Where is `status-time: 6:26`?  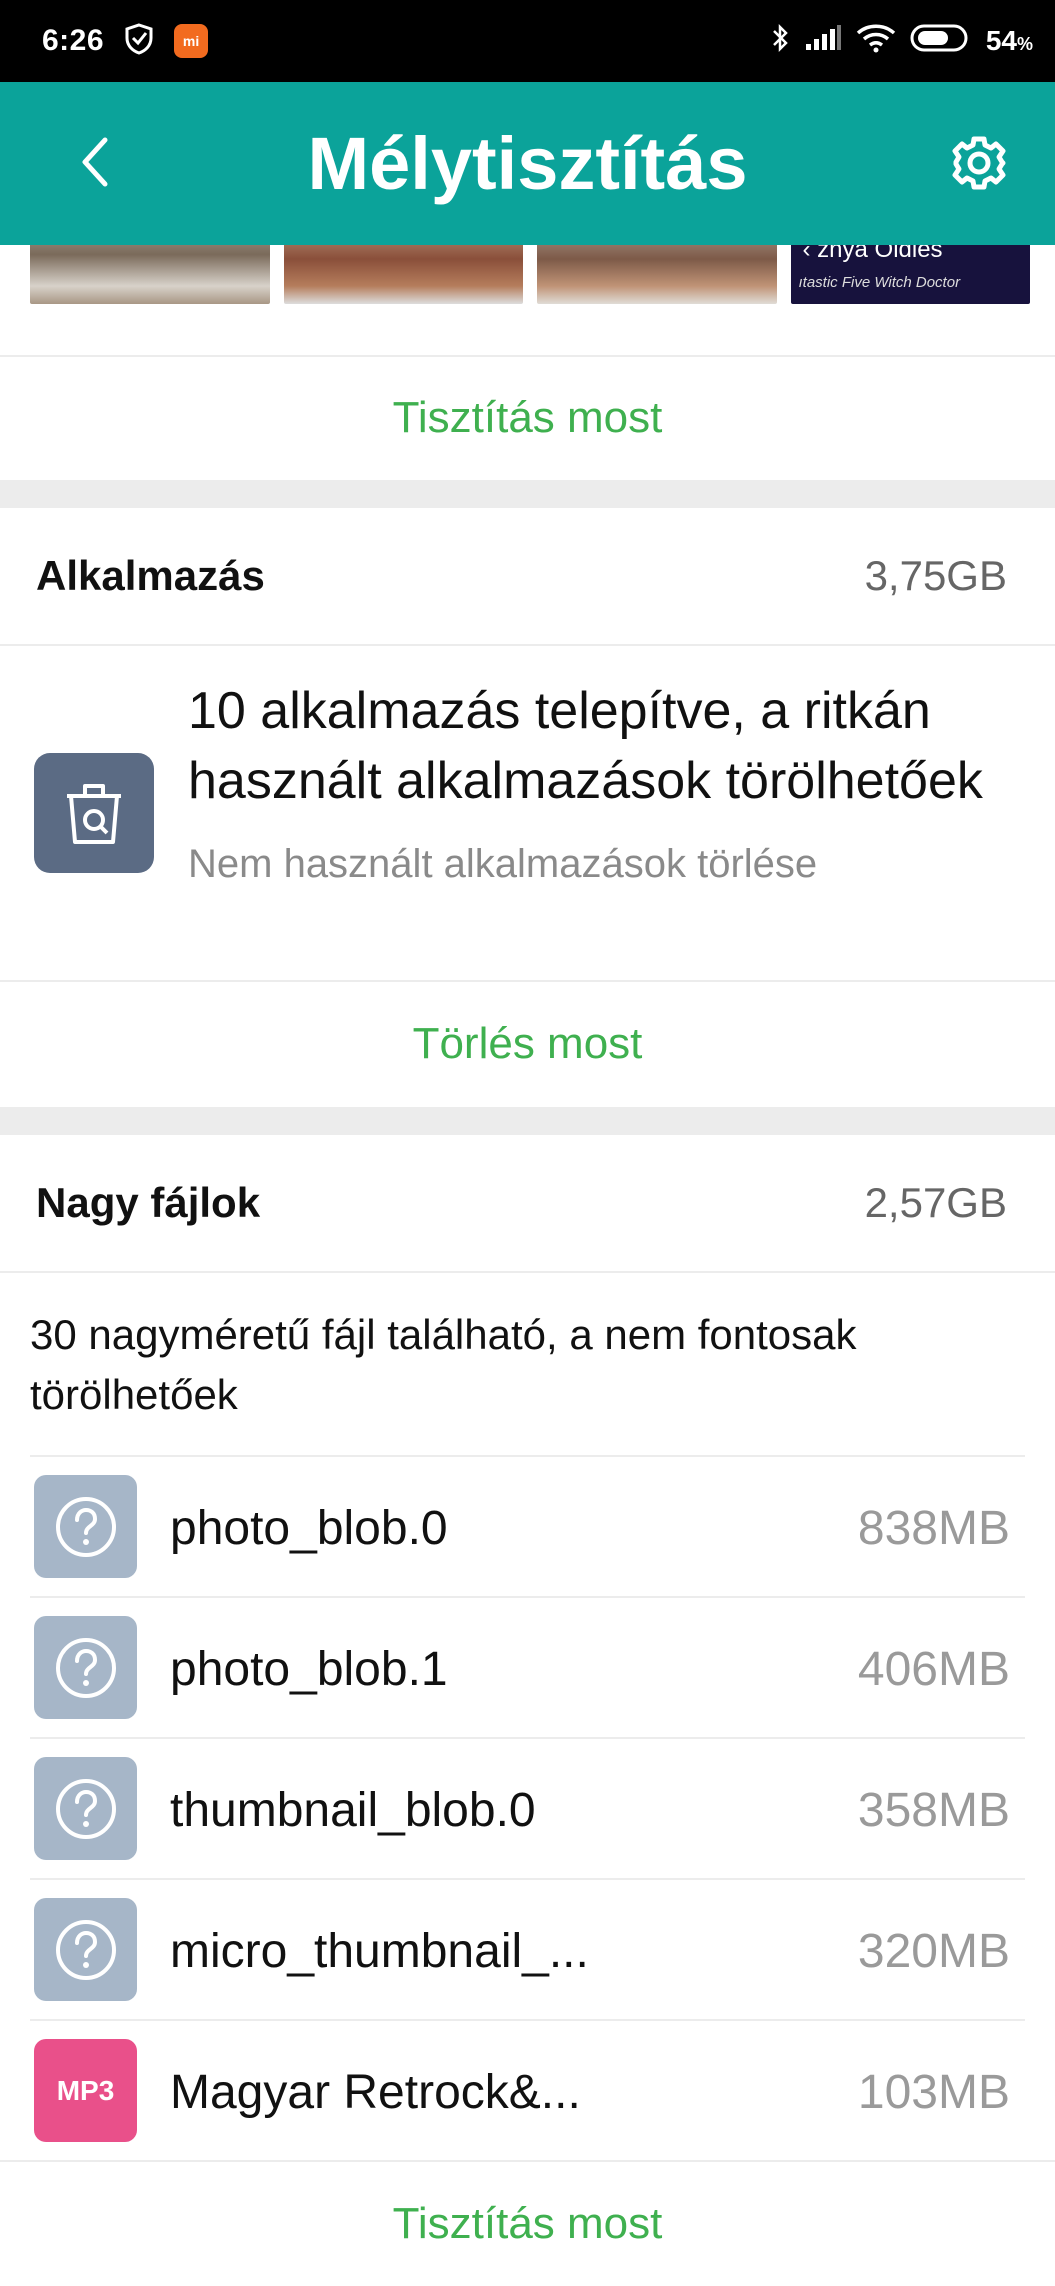
status-time: 6:26 is located at coordinates (73, 40).